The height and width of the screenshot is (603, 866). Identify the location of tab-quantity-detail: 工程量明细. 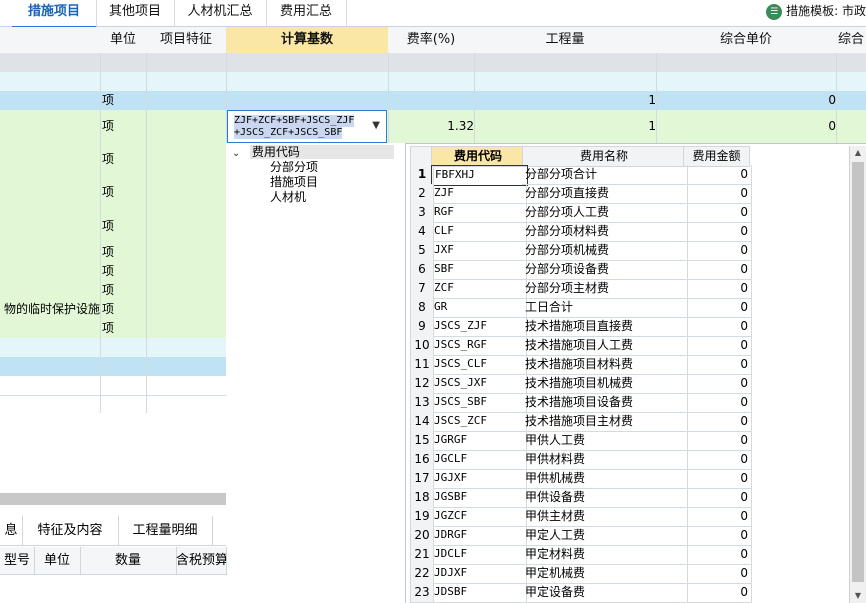
(165, 531).